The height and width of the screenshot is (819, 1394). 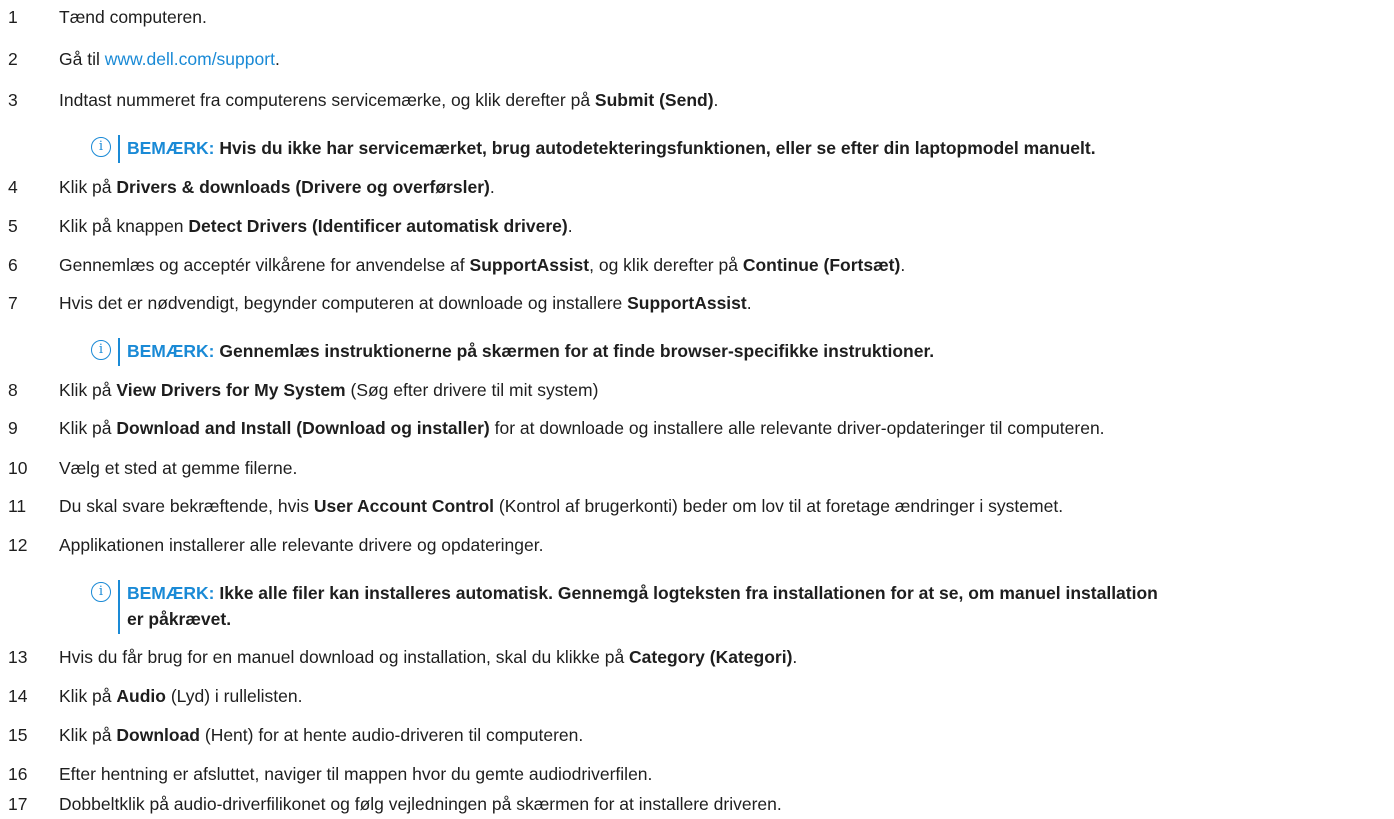 I want to click on step-number: 1, so click(x=13, y=17).